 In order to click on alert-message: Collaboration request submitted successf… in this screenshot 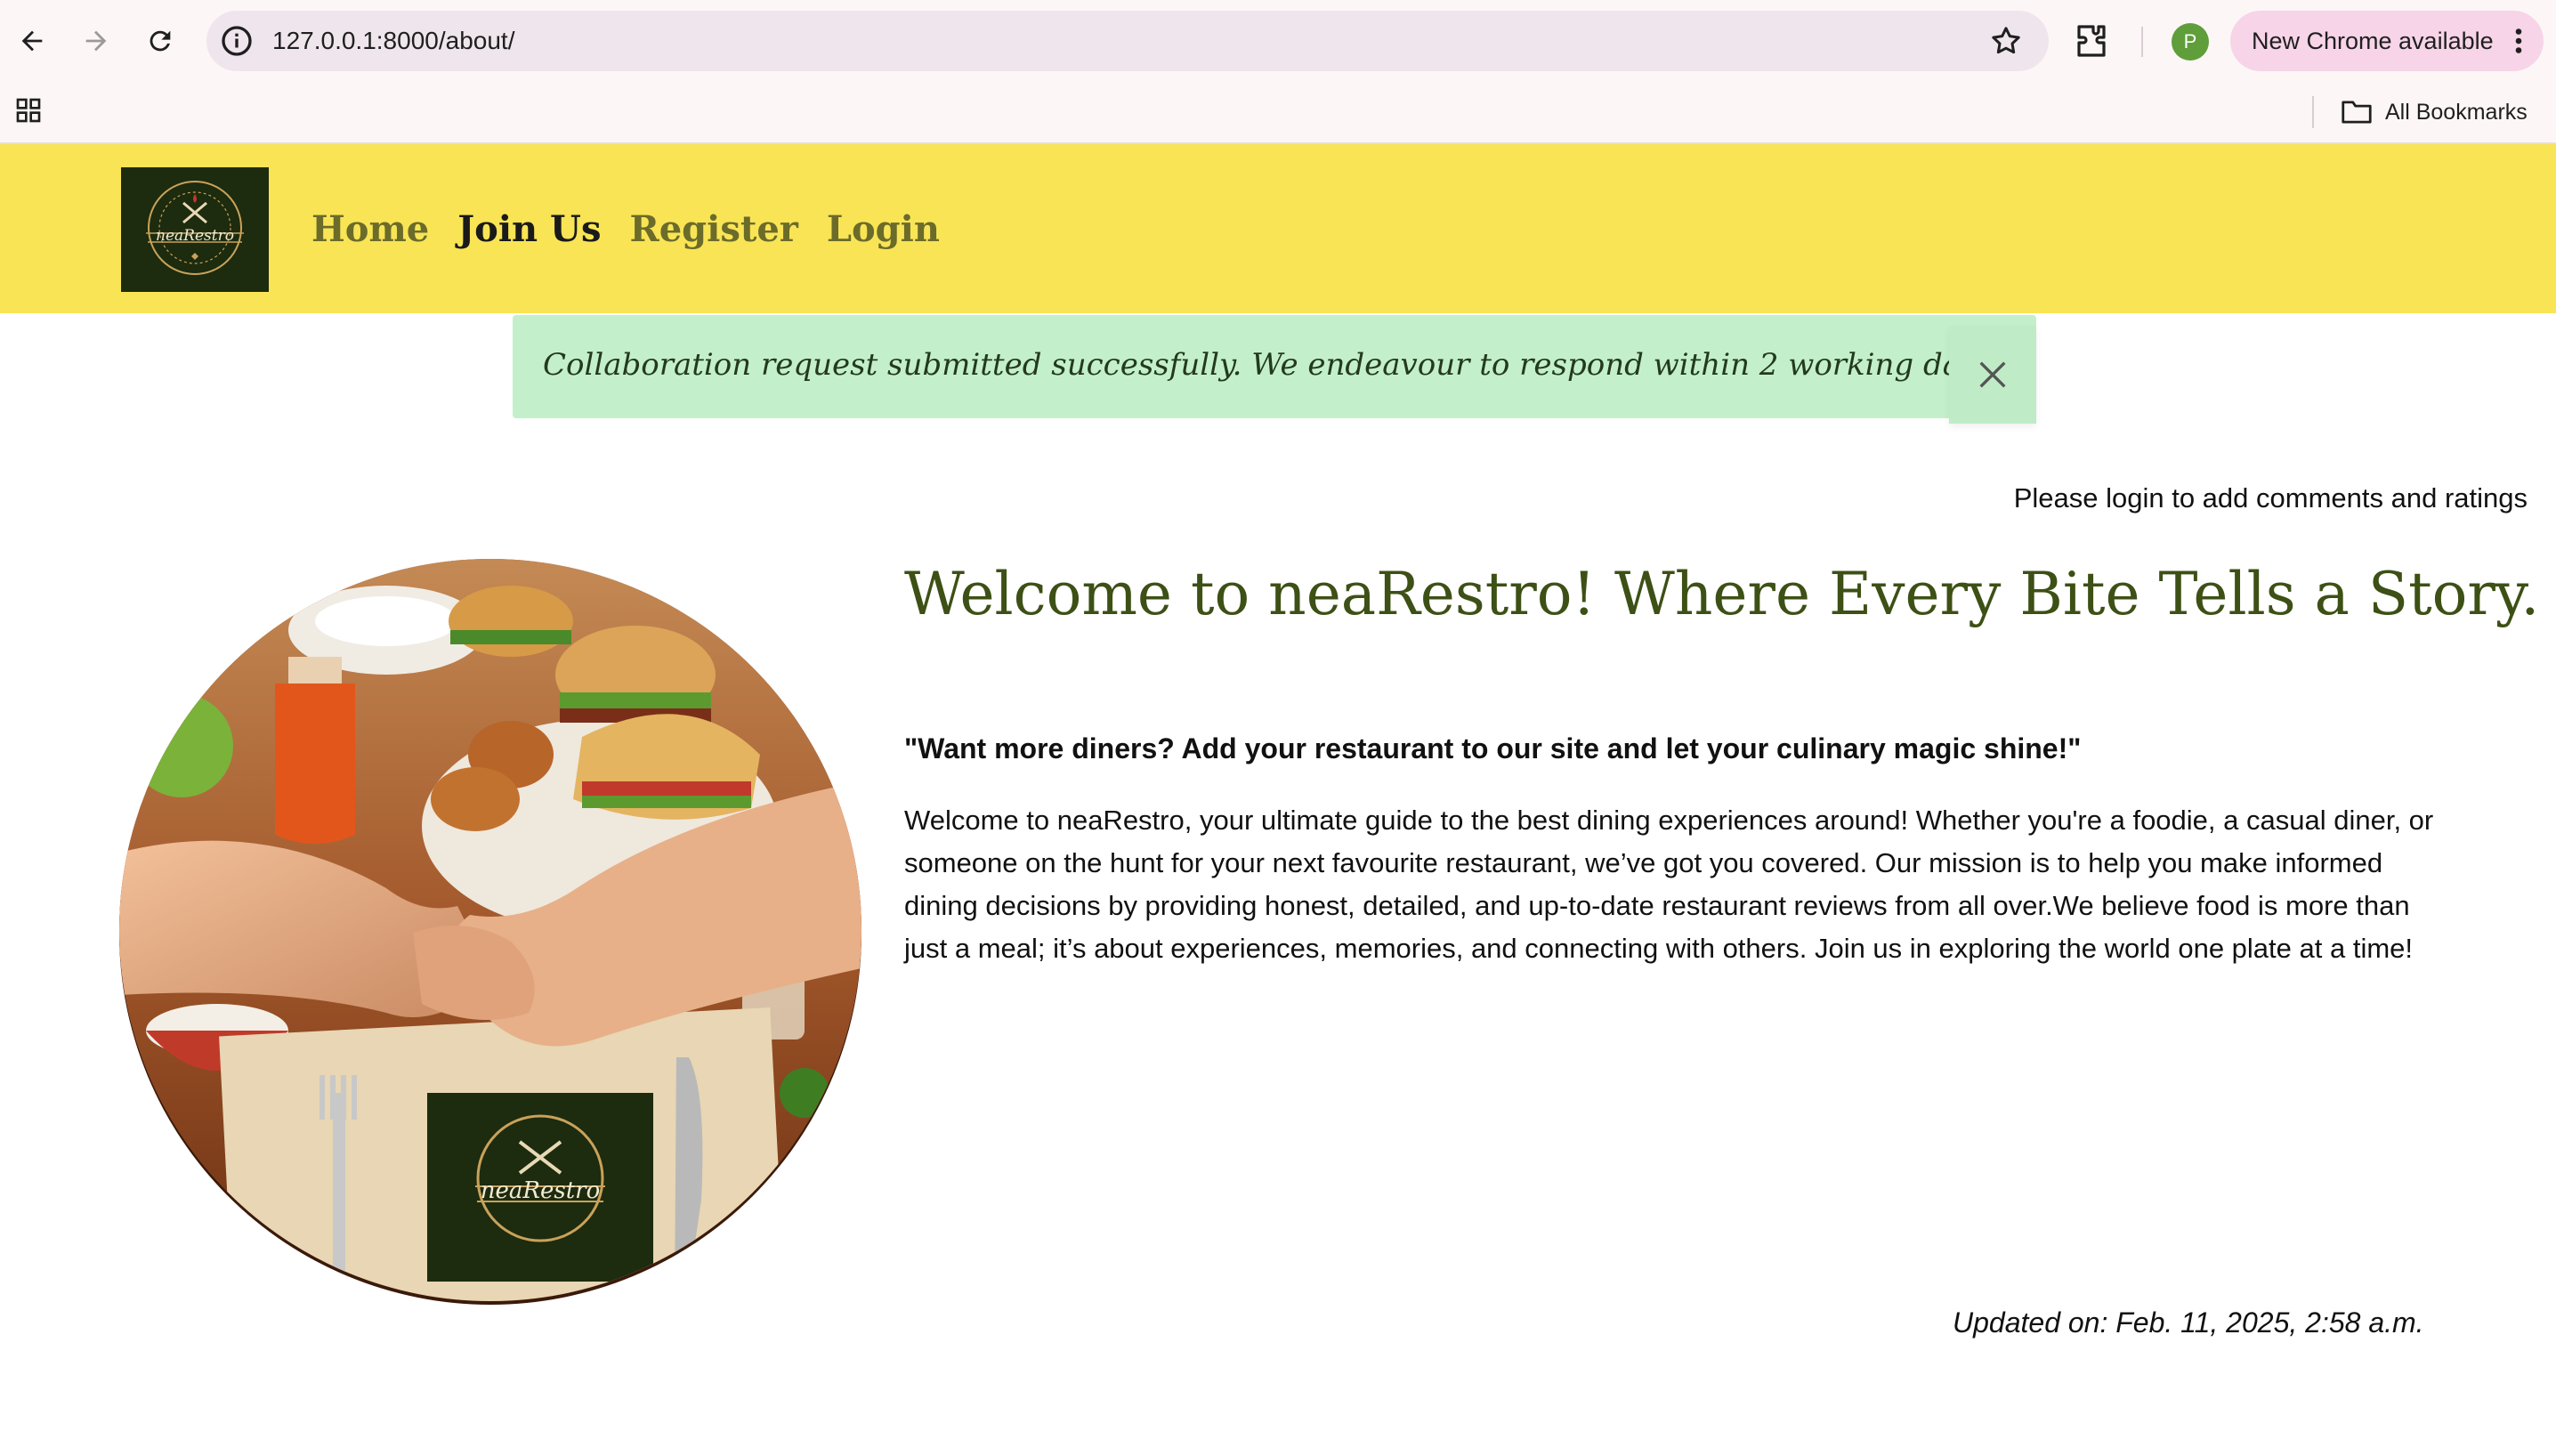, I will do `click(1273, 365)`.